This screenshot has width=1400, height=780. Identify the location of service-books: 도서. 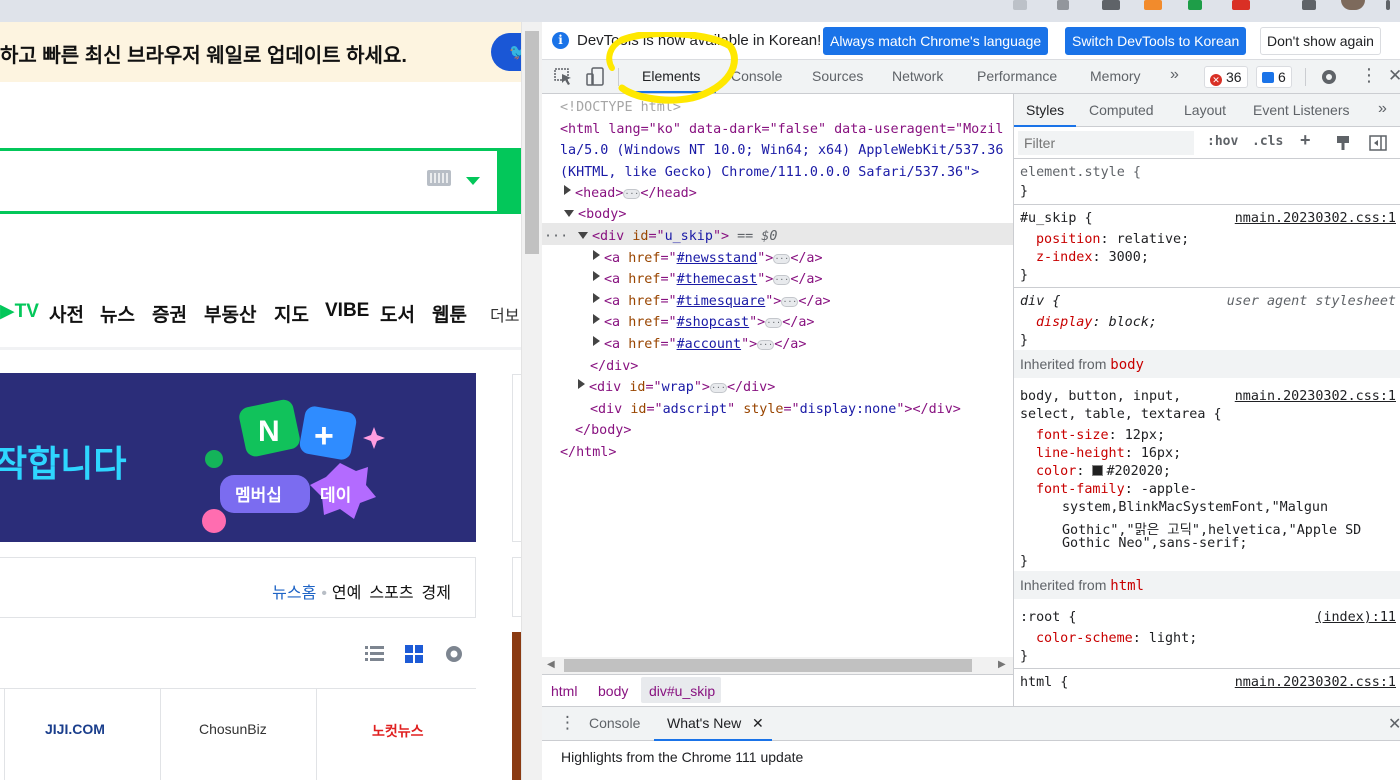
(397, 313).